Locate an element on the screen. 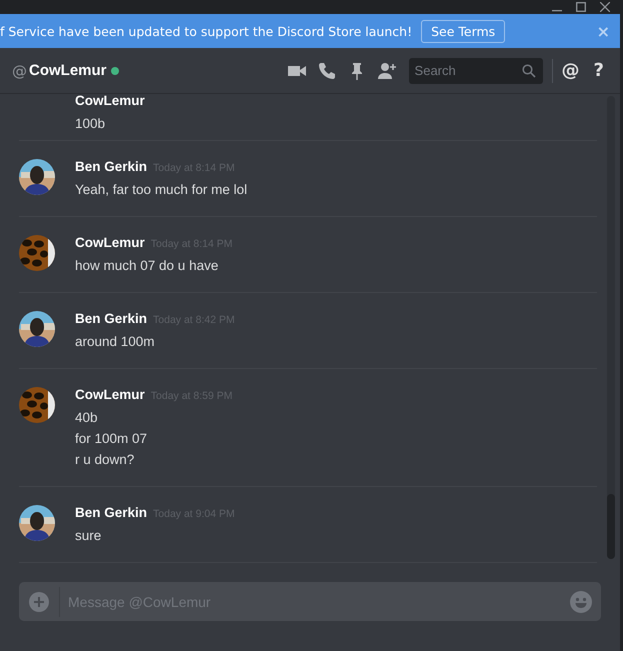 This screenshot has height=651, width=623. search-field: Search is located at coordinates (475, 71).